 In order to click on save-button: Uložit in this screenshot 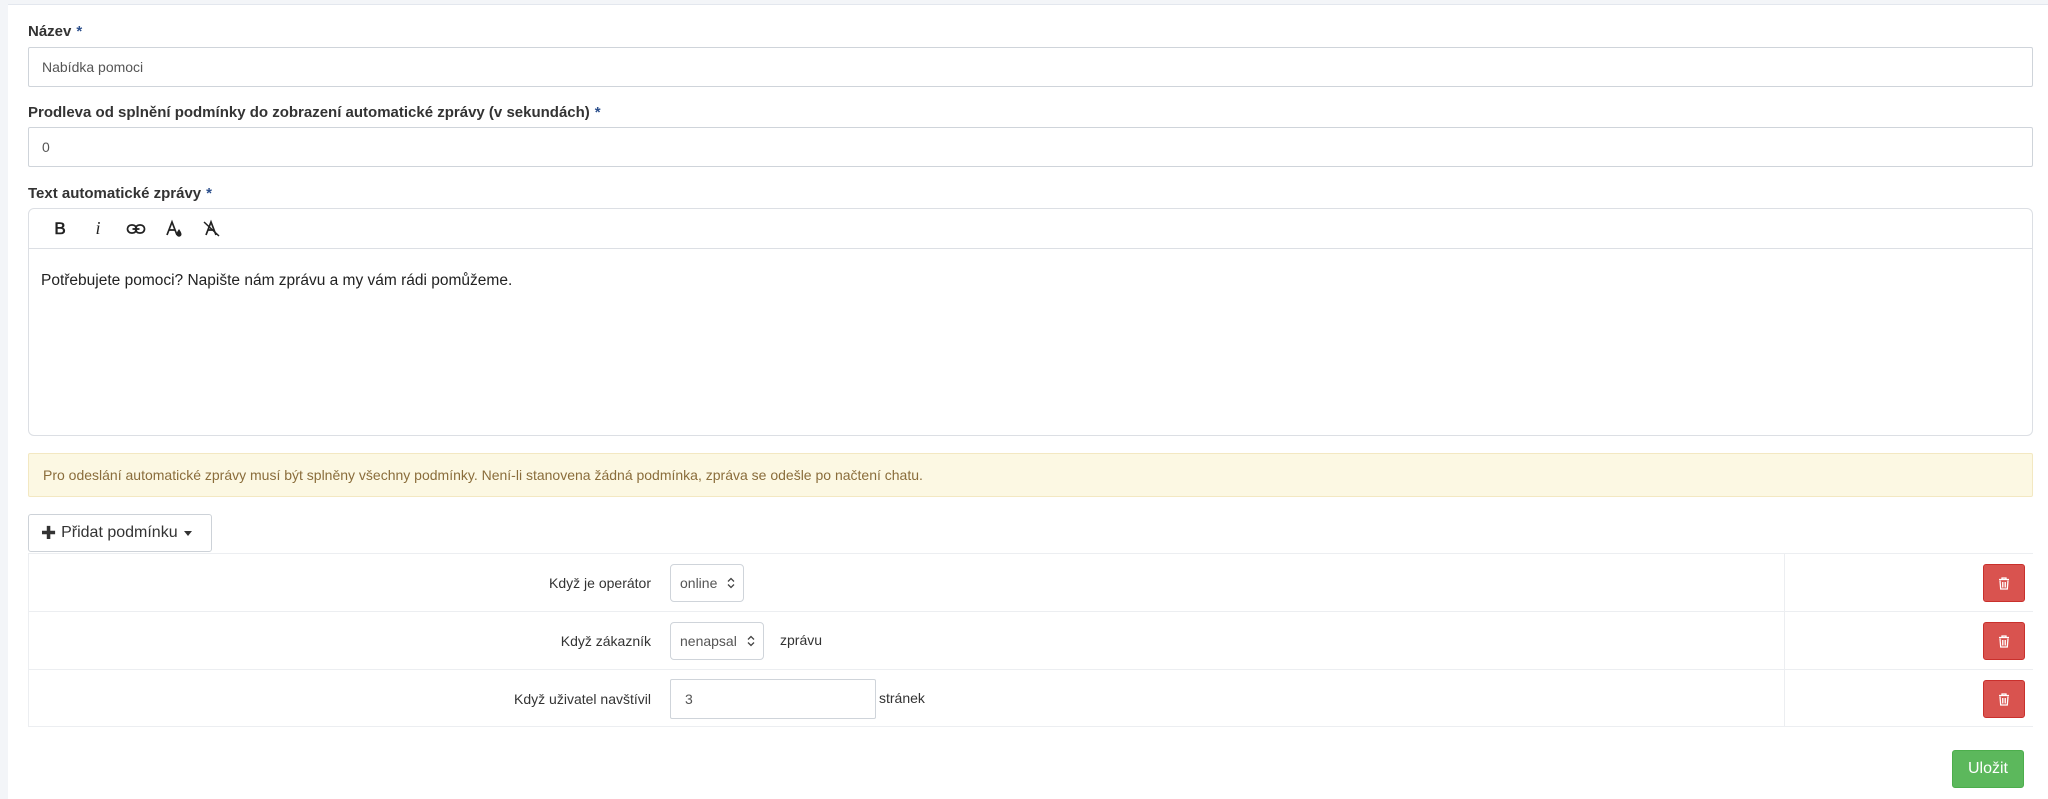, I will do `click(1988, 769)`.